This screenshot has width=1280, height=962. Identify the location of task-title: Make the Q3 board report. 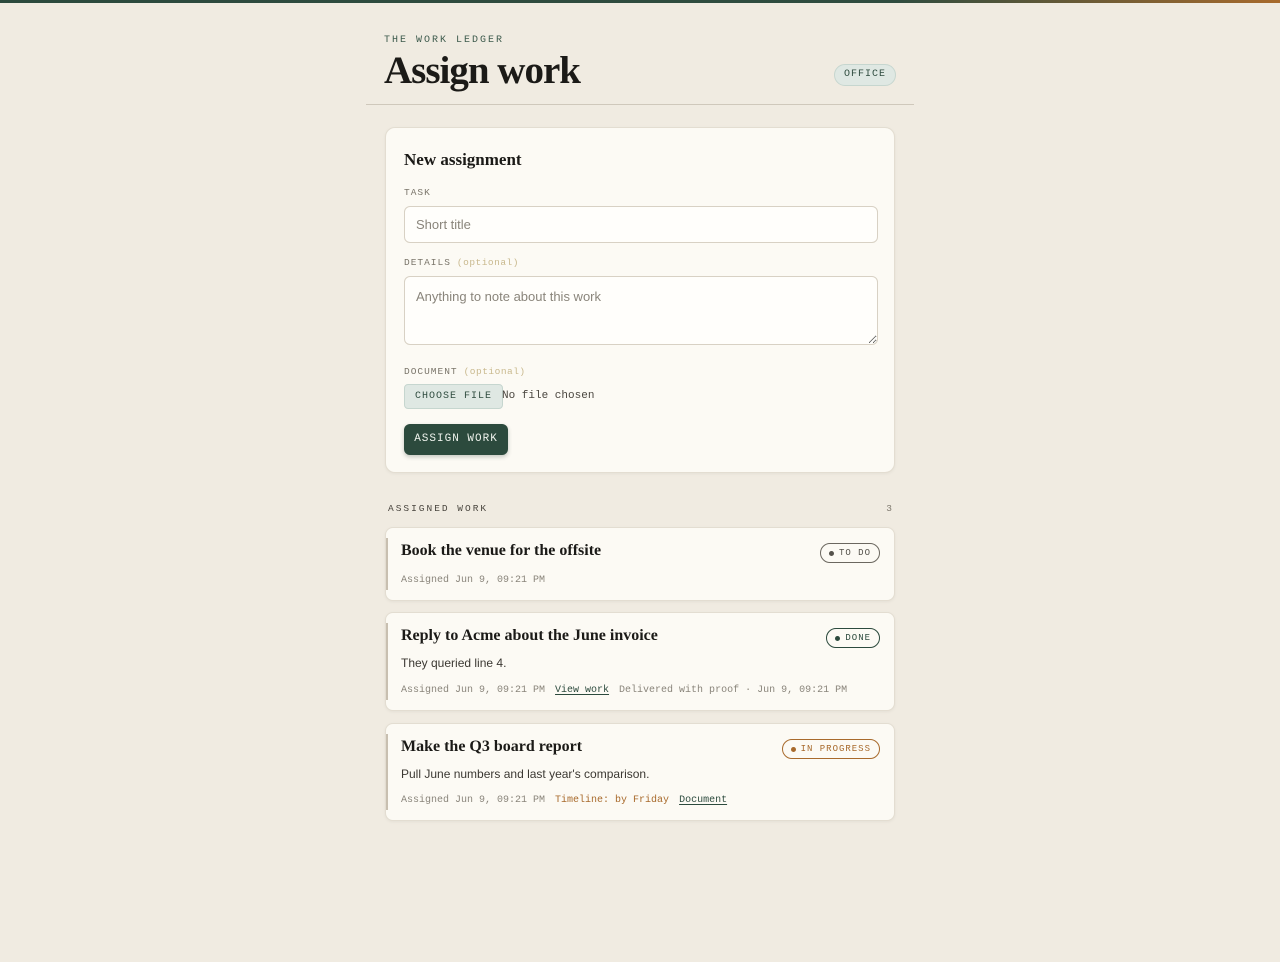
(492, 746).